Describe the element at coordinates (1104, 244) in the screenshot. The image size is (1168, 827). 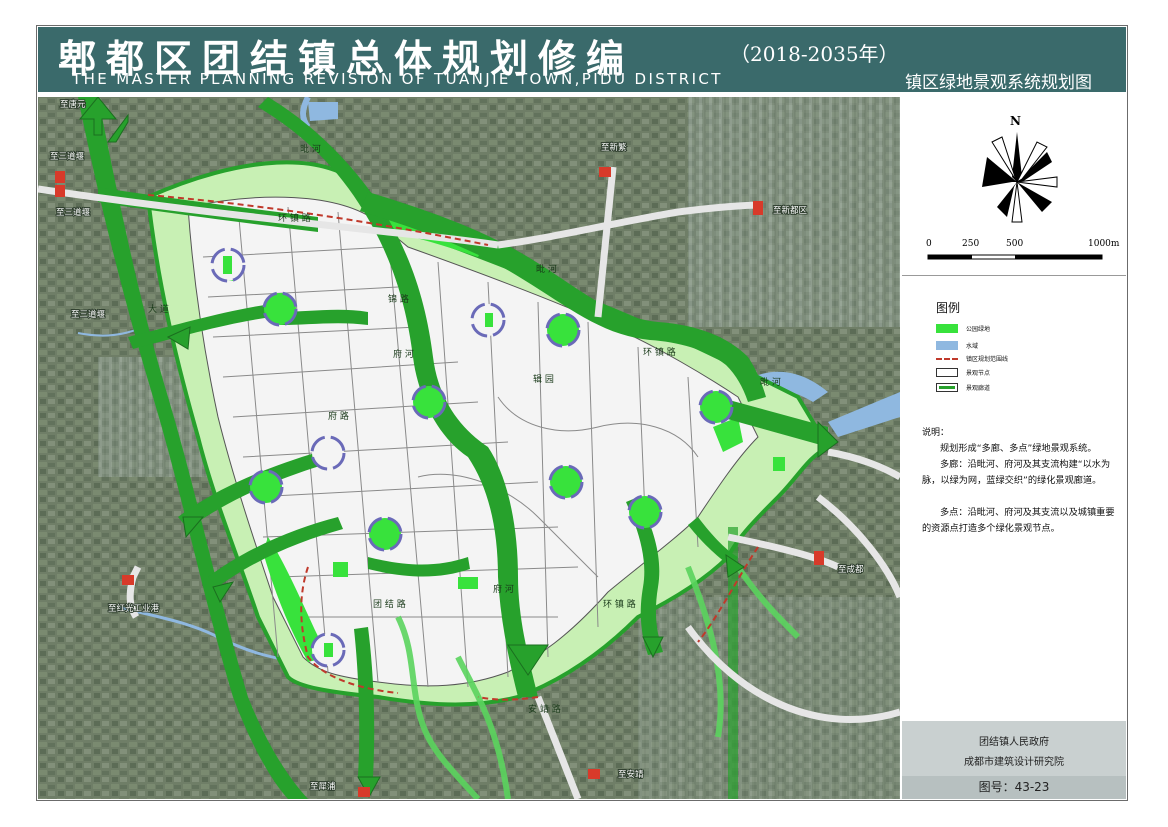
I see `scale-tick-1000: 1000m` at that location.